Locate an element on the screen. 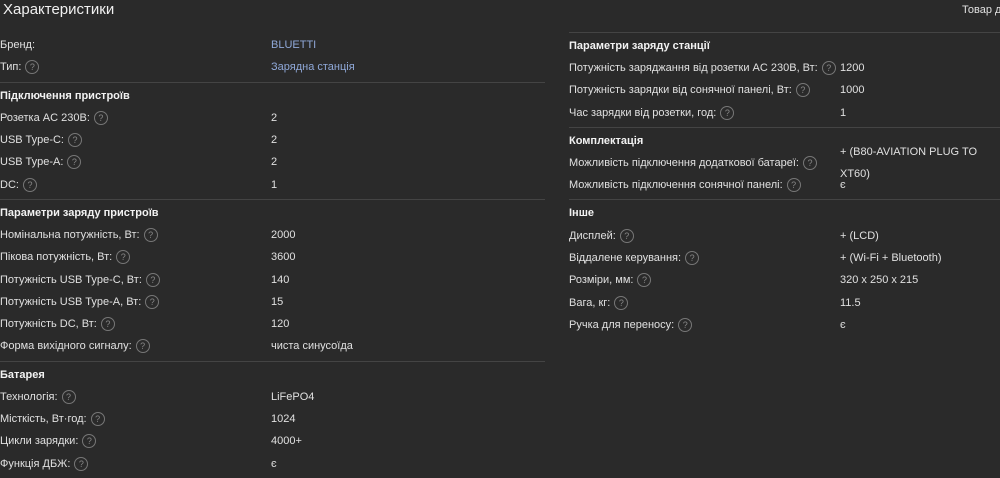 The width and height of the screenshot is (1000, 478). spec-label-text: Форма вихідного сигналу: is located at coordinates (66, 346).